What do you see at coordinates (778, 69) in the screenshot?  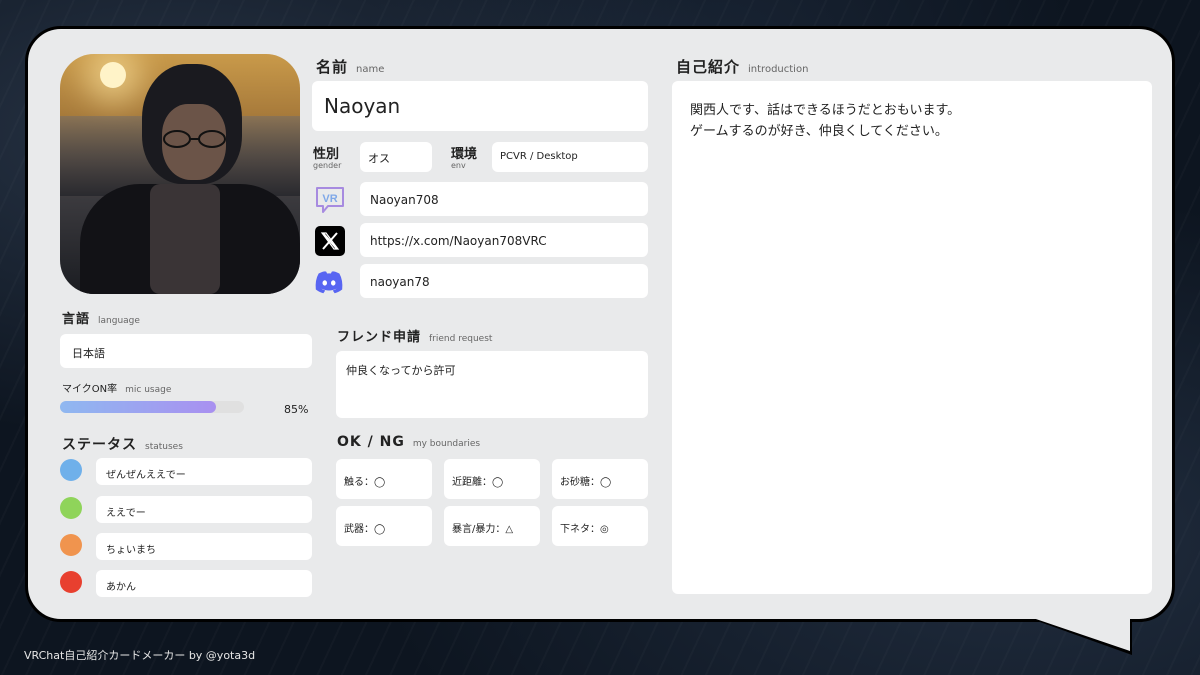 I see `introduction-label-en: introduction` at bounding box center [778, 69].